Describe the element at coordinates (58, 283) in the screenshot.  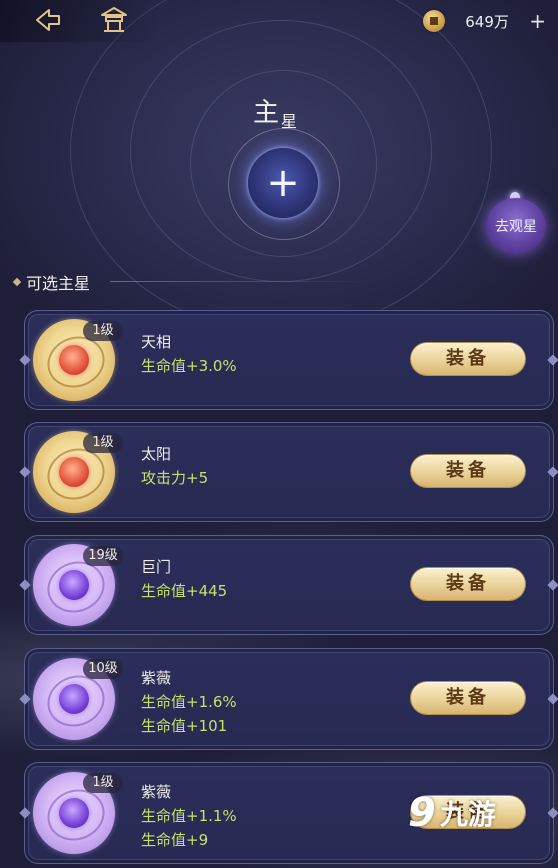
I see `section-title: 可选主星` at that location.